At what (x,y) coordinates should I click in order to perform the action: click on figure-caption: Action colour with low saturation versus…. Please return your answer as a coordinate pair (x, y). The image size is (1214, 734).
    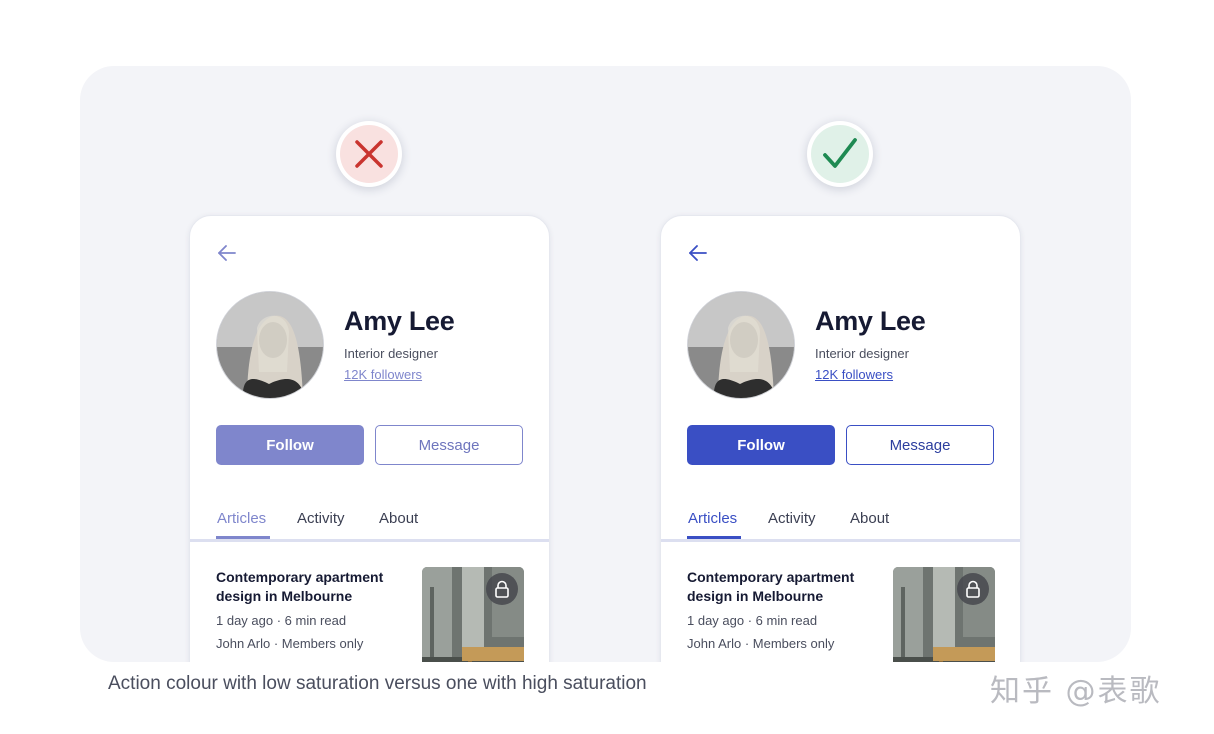
    Looking at the image, I should click on (377, 683).